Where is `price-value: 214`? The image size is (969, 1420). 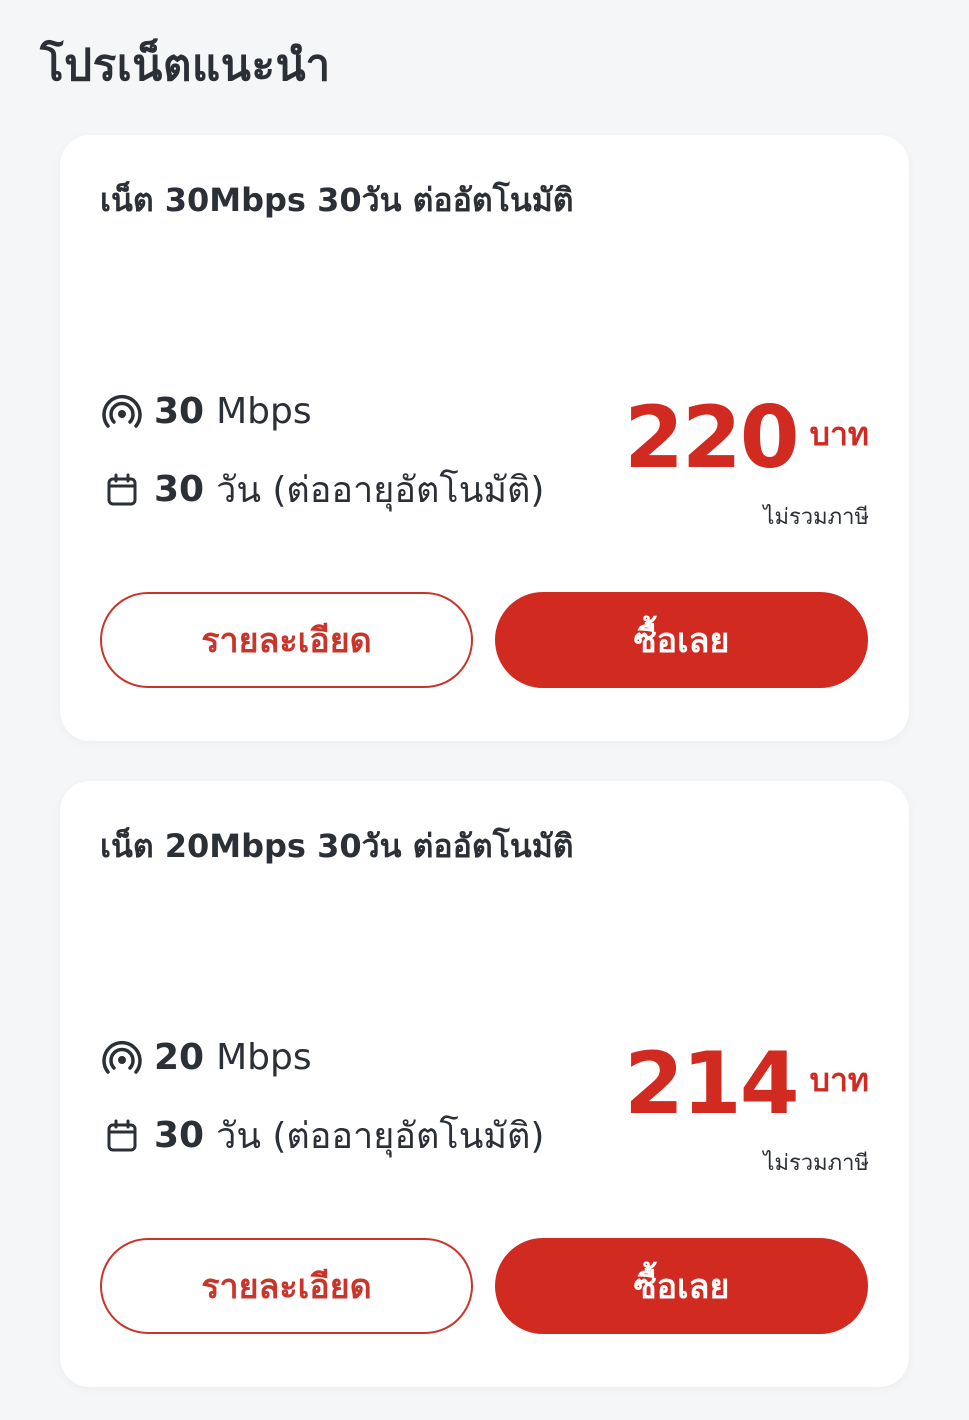
price-value: 214 is located at coordinates (712, 1084).